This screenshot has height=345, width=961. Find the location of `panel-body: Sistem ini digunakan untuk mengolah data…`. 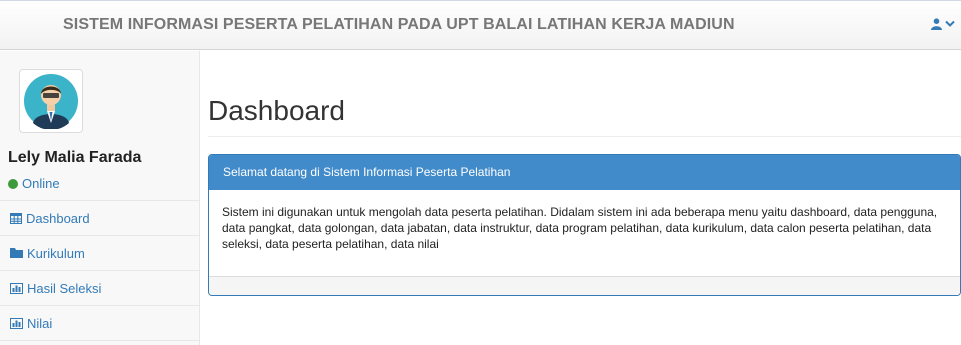

panel-body: Sistem ini digunakan untuk mengolah data… is located at coordinates (580, 228).